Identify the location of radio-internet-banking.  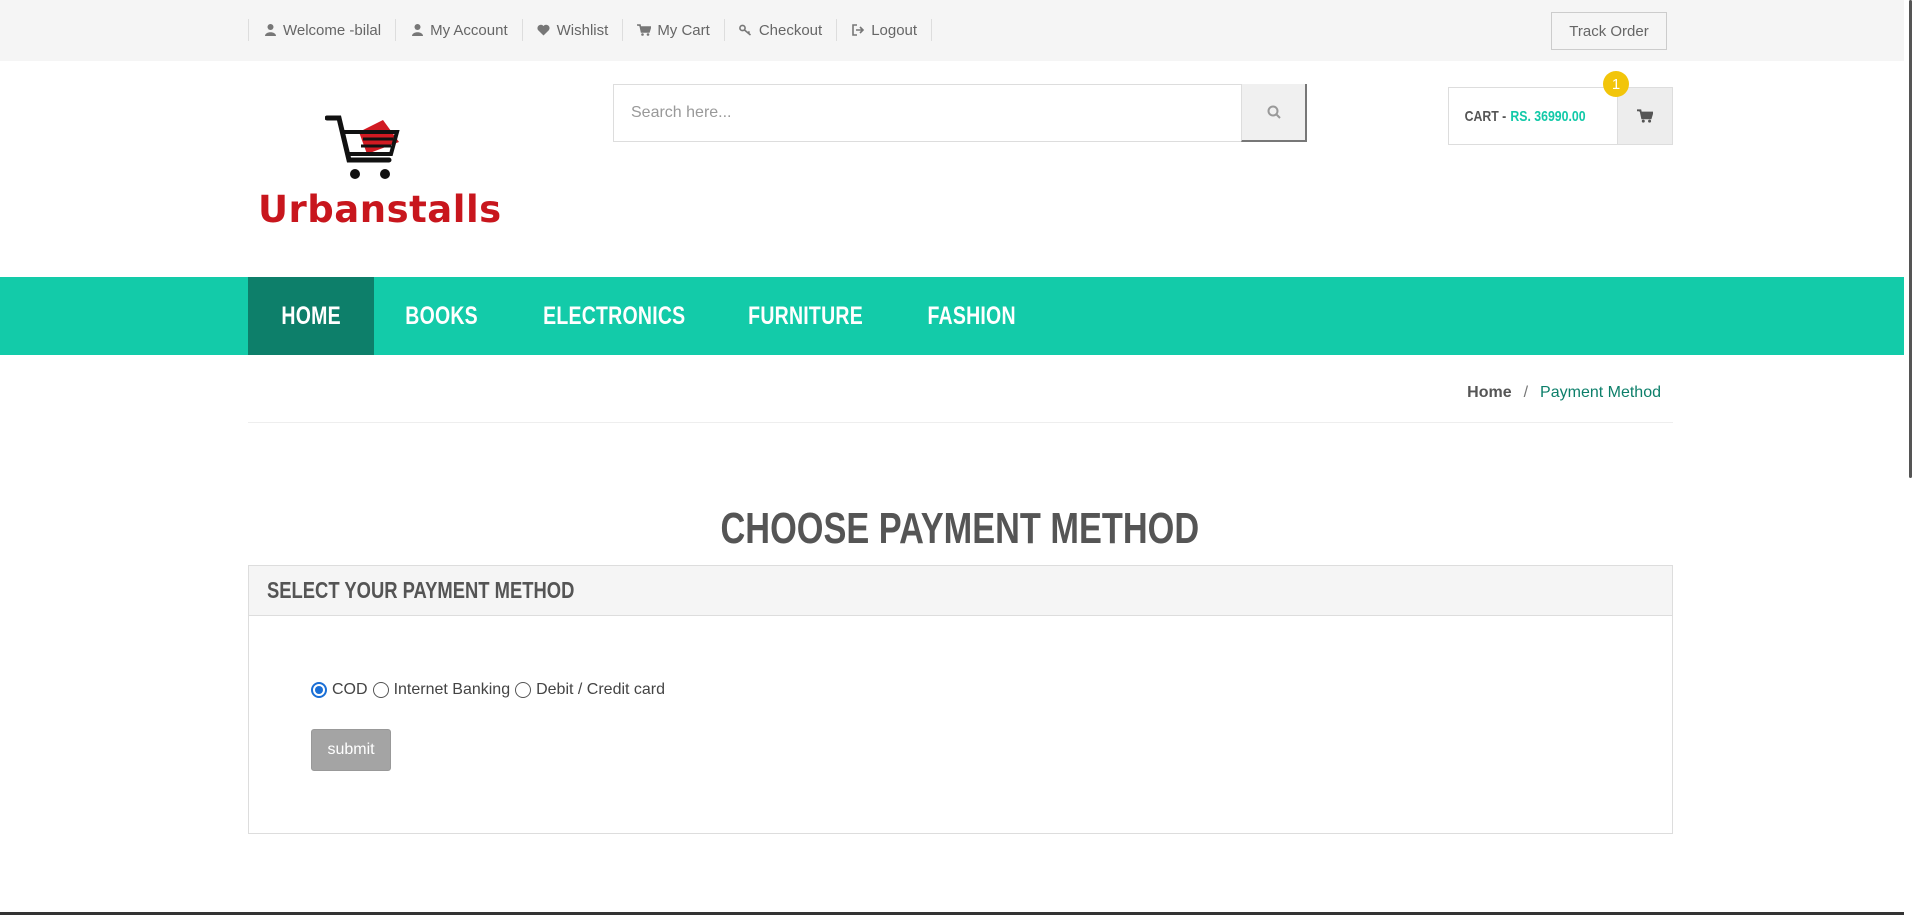
(380, 690).